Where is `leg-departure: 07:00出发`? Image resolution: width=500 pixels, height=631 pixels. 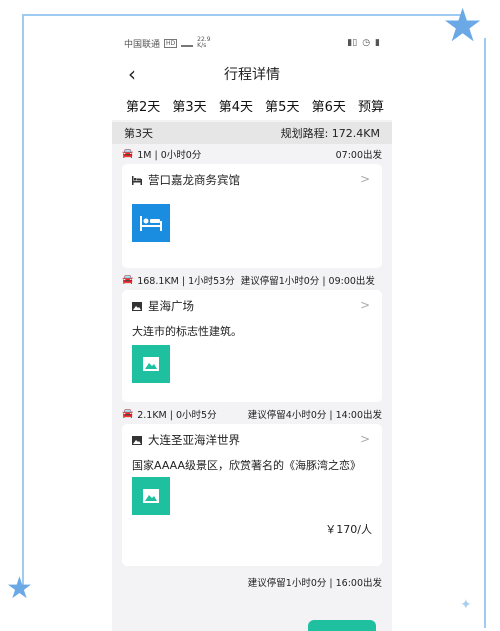 leg-departure: 07:00出发 is located at coordinates (358, 155).